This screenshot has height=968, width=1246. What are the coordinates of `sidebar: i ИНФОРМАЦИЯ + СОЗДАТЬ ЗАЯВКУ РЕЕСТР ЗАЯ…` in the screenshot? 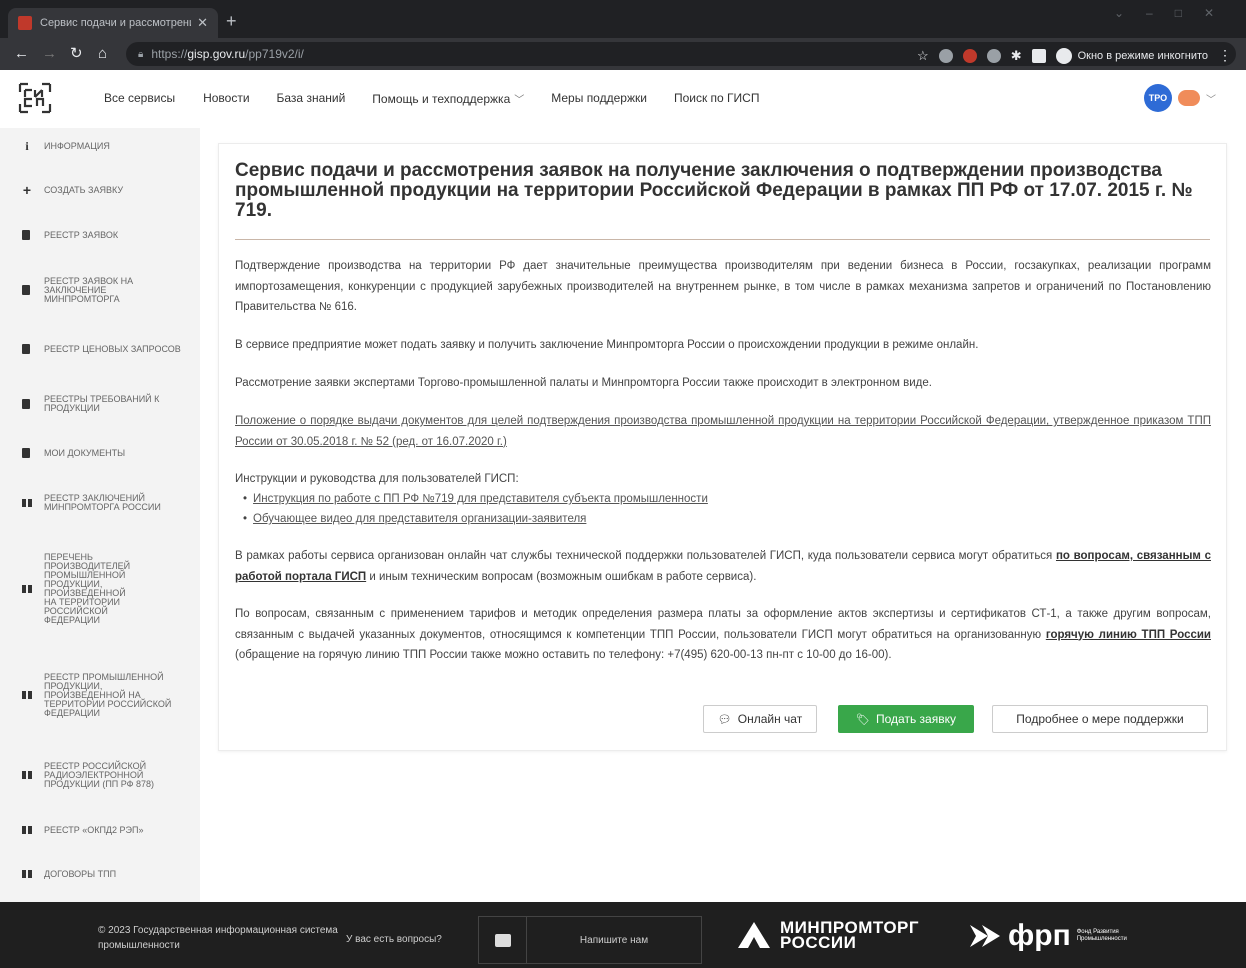 It's located at (100, 515).